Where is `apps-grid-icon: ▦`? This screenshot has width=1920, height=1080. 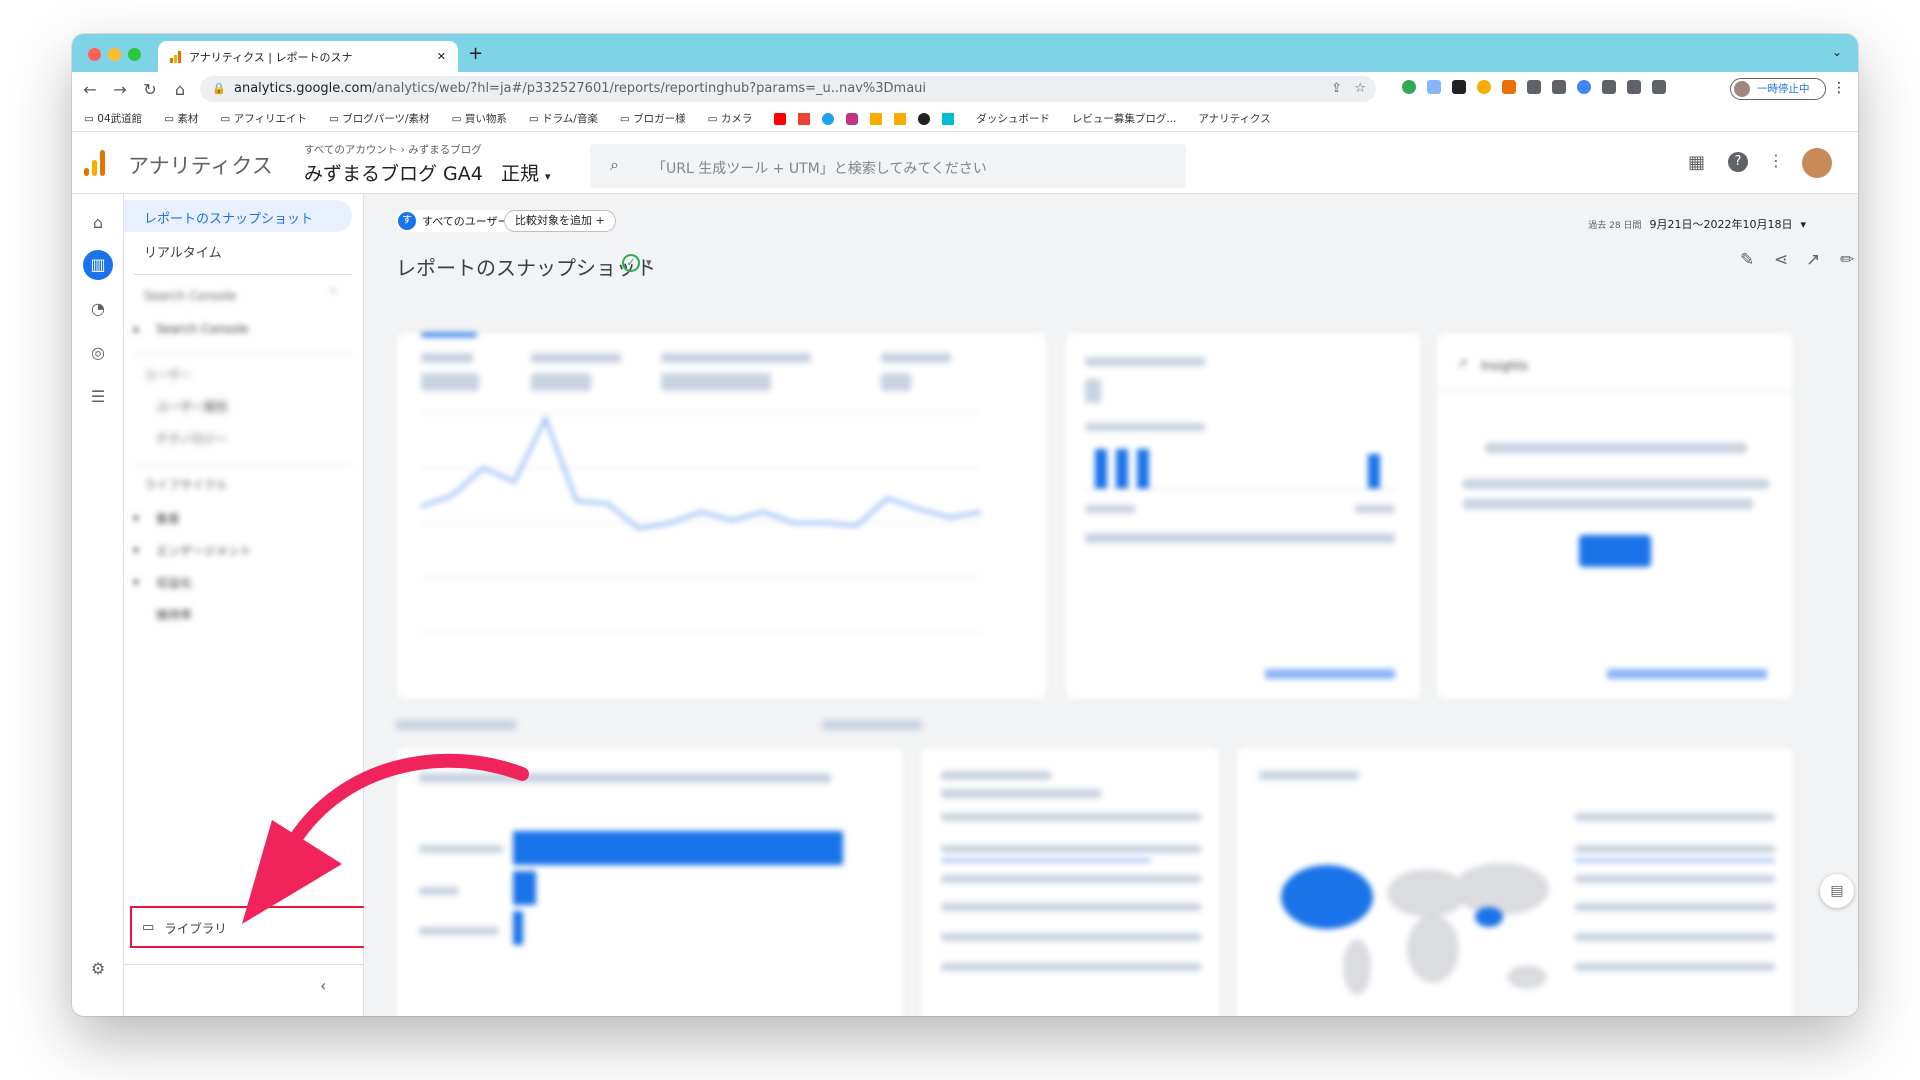 apps-grid-icon: ▦ is located at coordinates (1696, 162).